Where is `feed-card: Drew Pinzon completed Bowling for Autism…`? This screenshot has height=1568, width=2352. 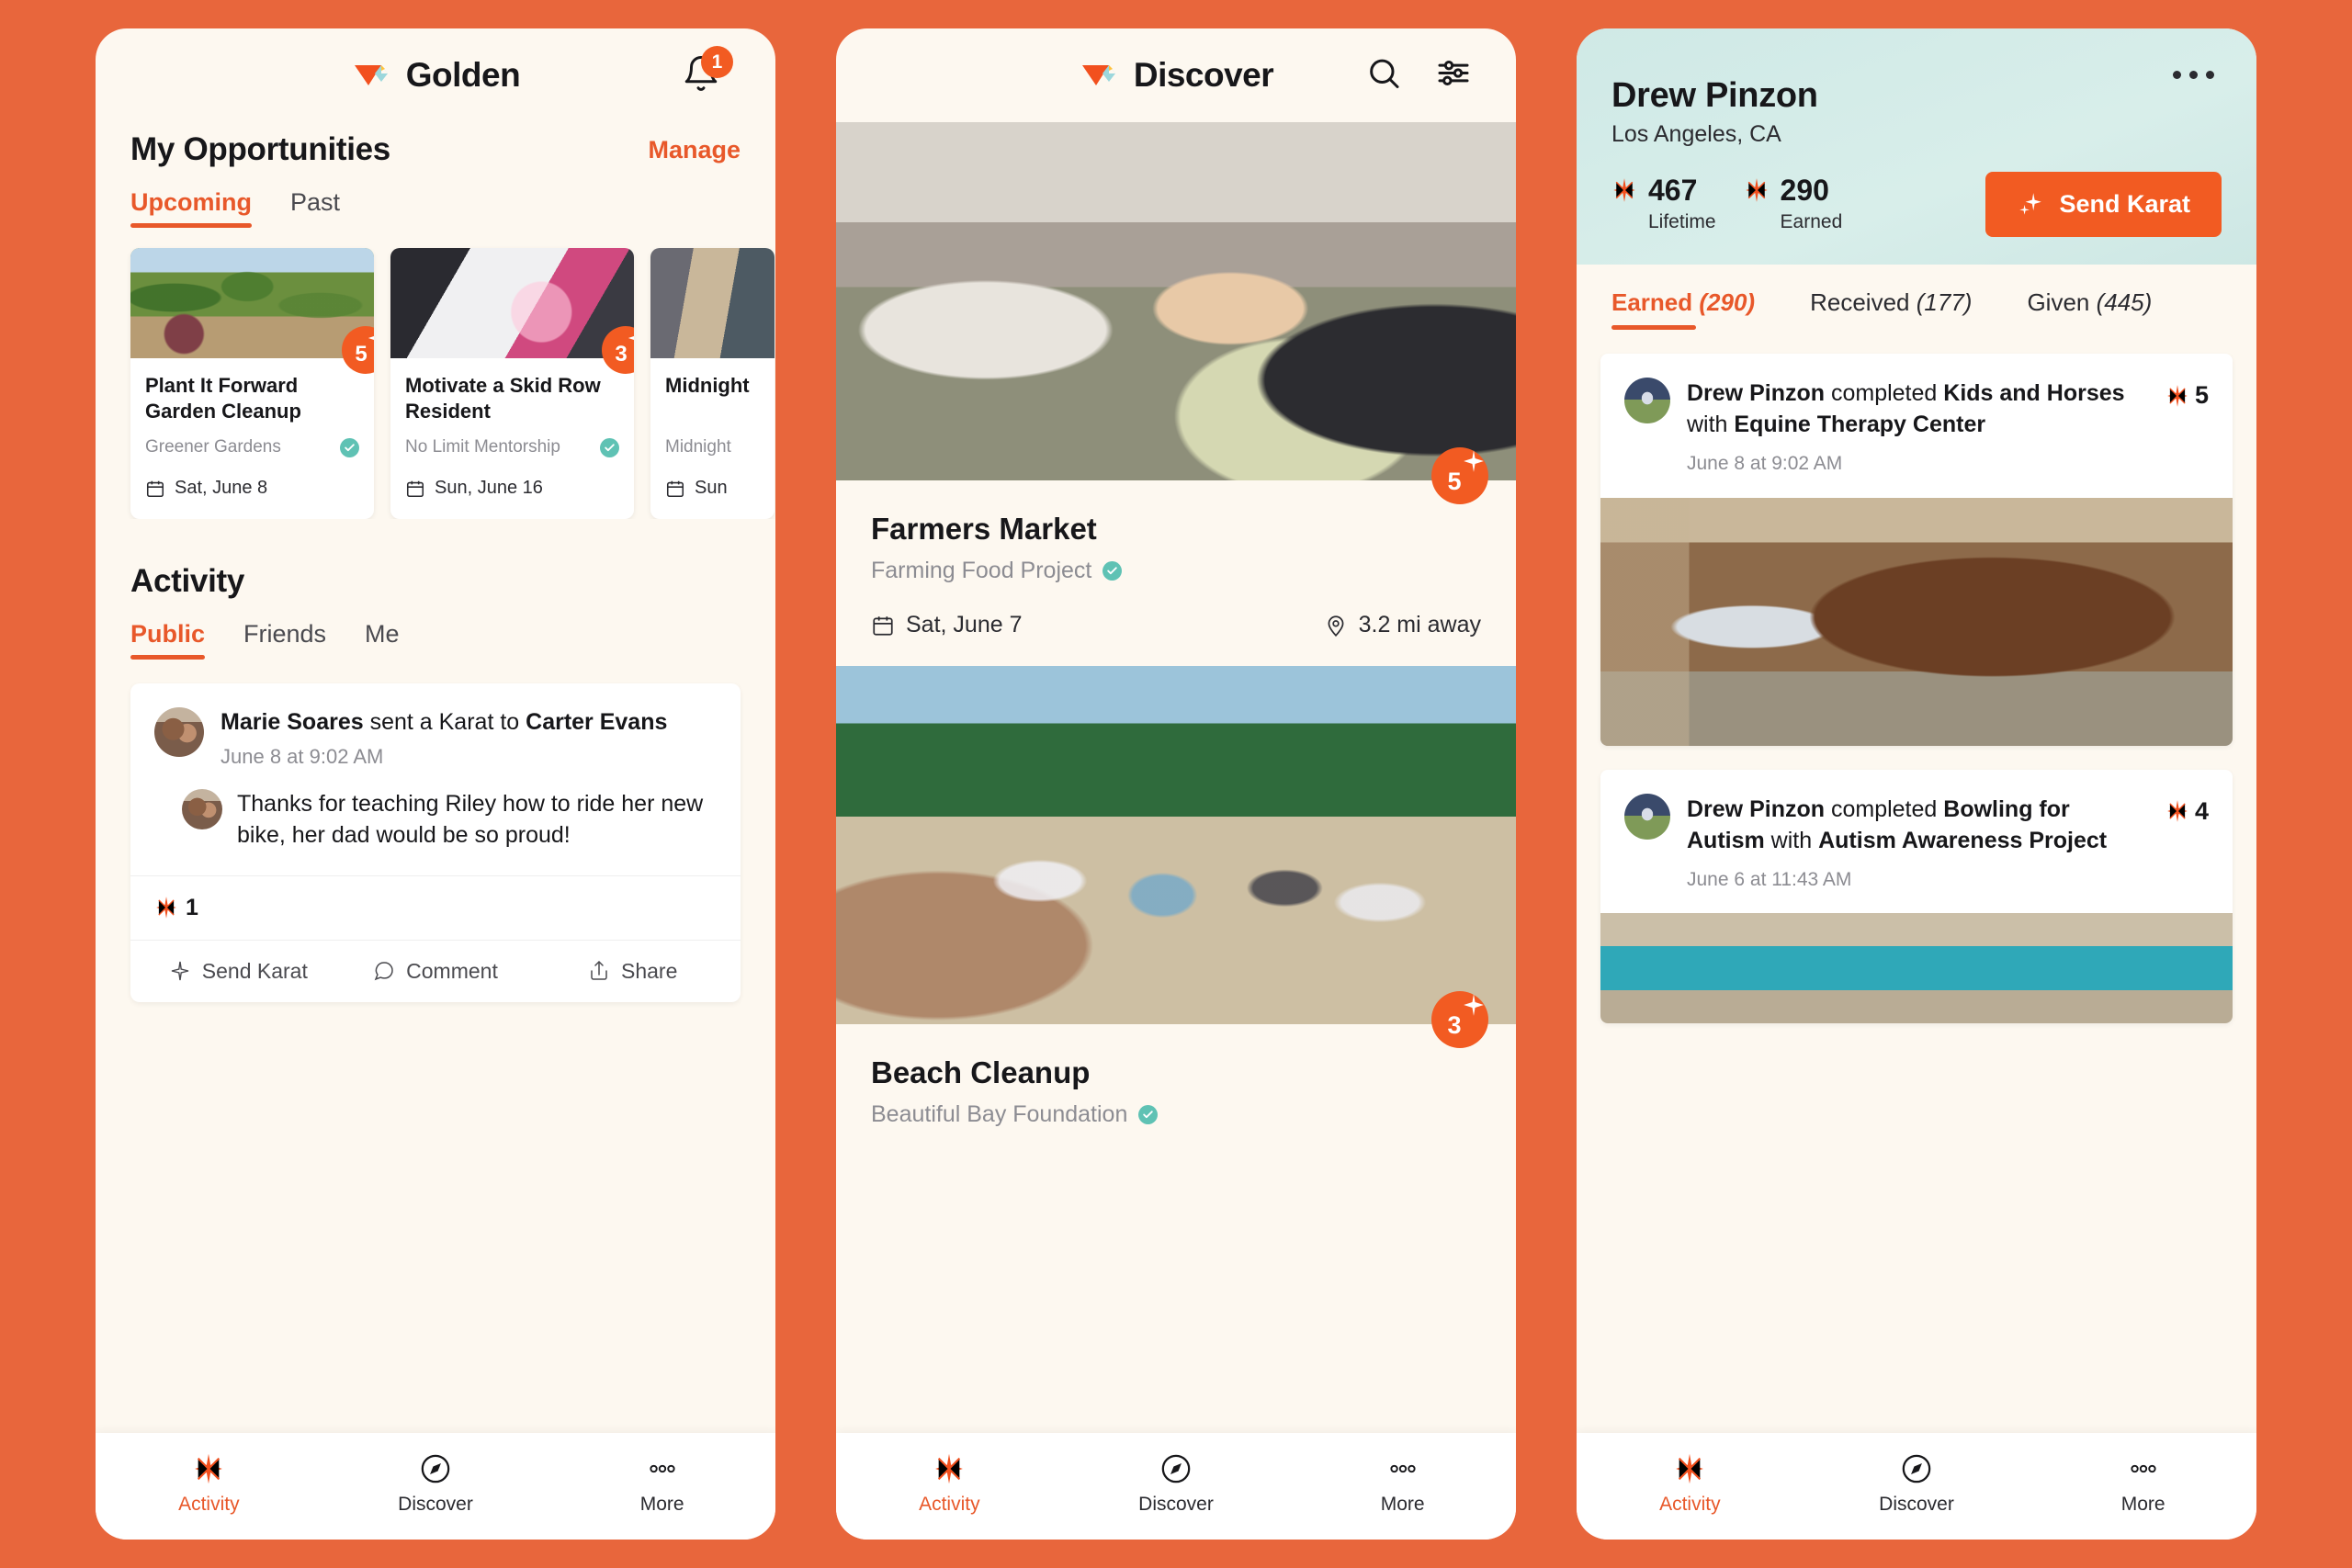 feed-card: Drew Pinzon completed Bowling for Autism… is located at coordinates (1916, 896).